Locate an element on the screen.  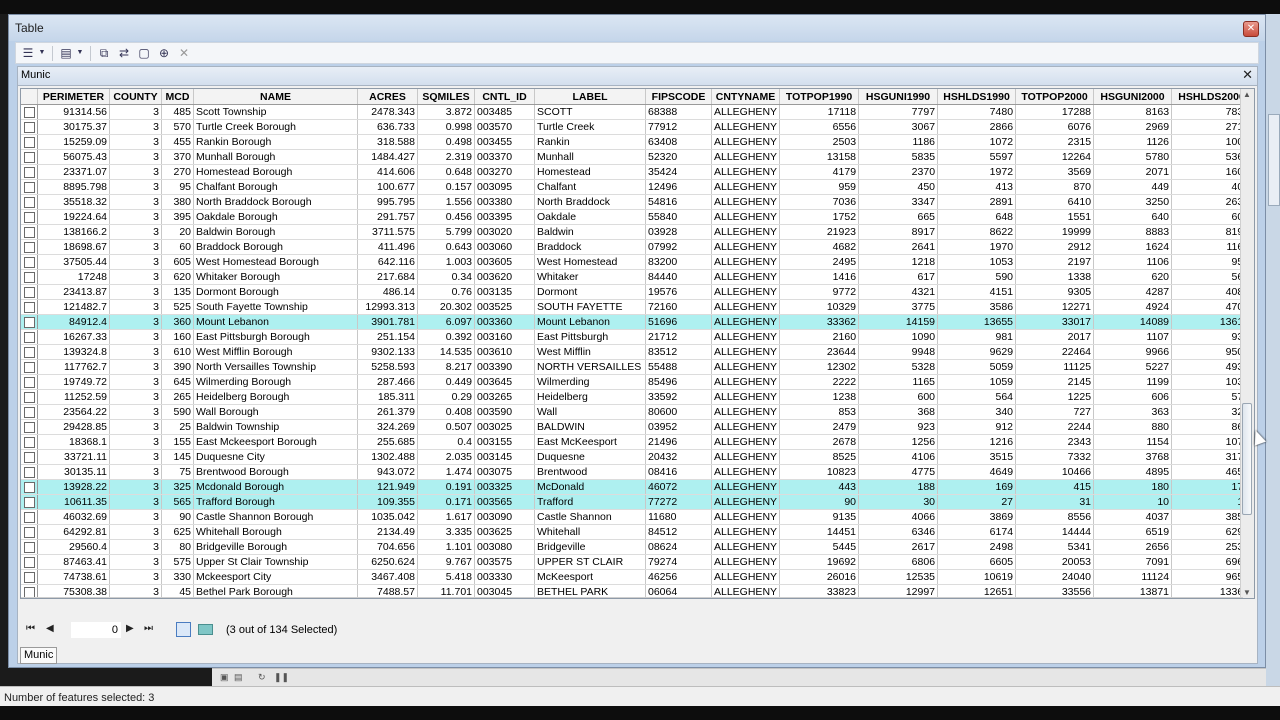
table-cell: 645 is located at coordinates (177, 382).